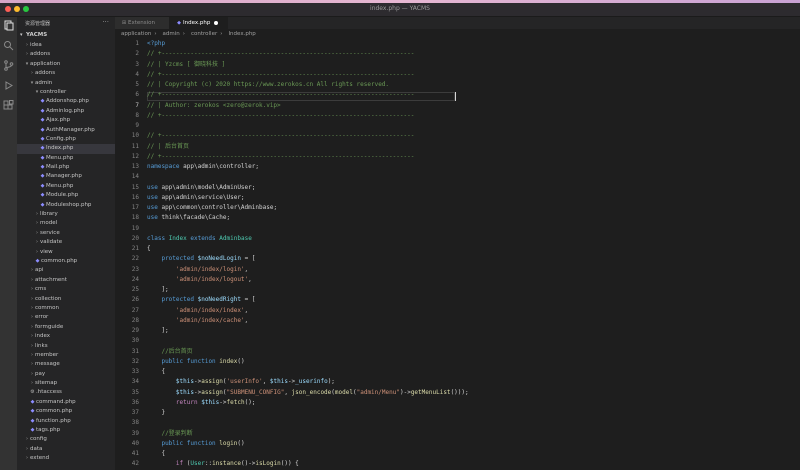 The width and height of the screenshot is (800, 470). I want to click on tree-folder: ▾ controller, so click(66, 92).